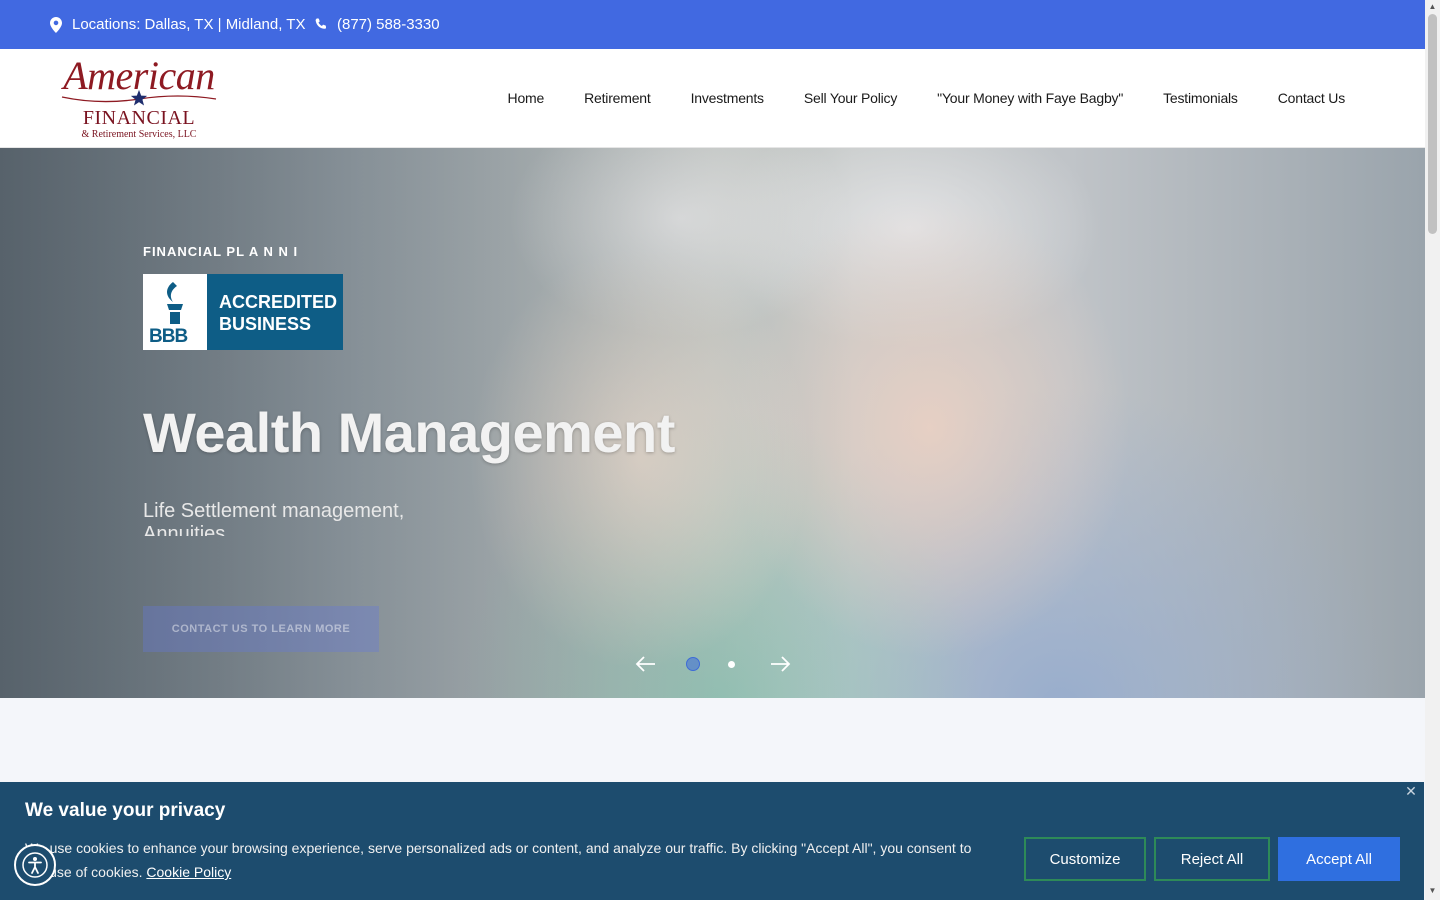 This screenshot has width=1440, height=900. What do you see at coordinates (168, 336) in the screenshot?
I see `bbb-mark: BBB` at bounding box center [168, 336].